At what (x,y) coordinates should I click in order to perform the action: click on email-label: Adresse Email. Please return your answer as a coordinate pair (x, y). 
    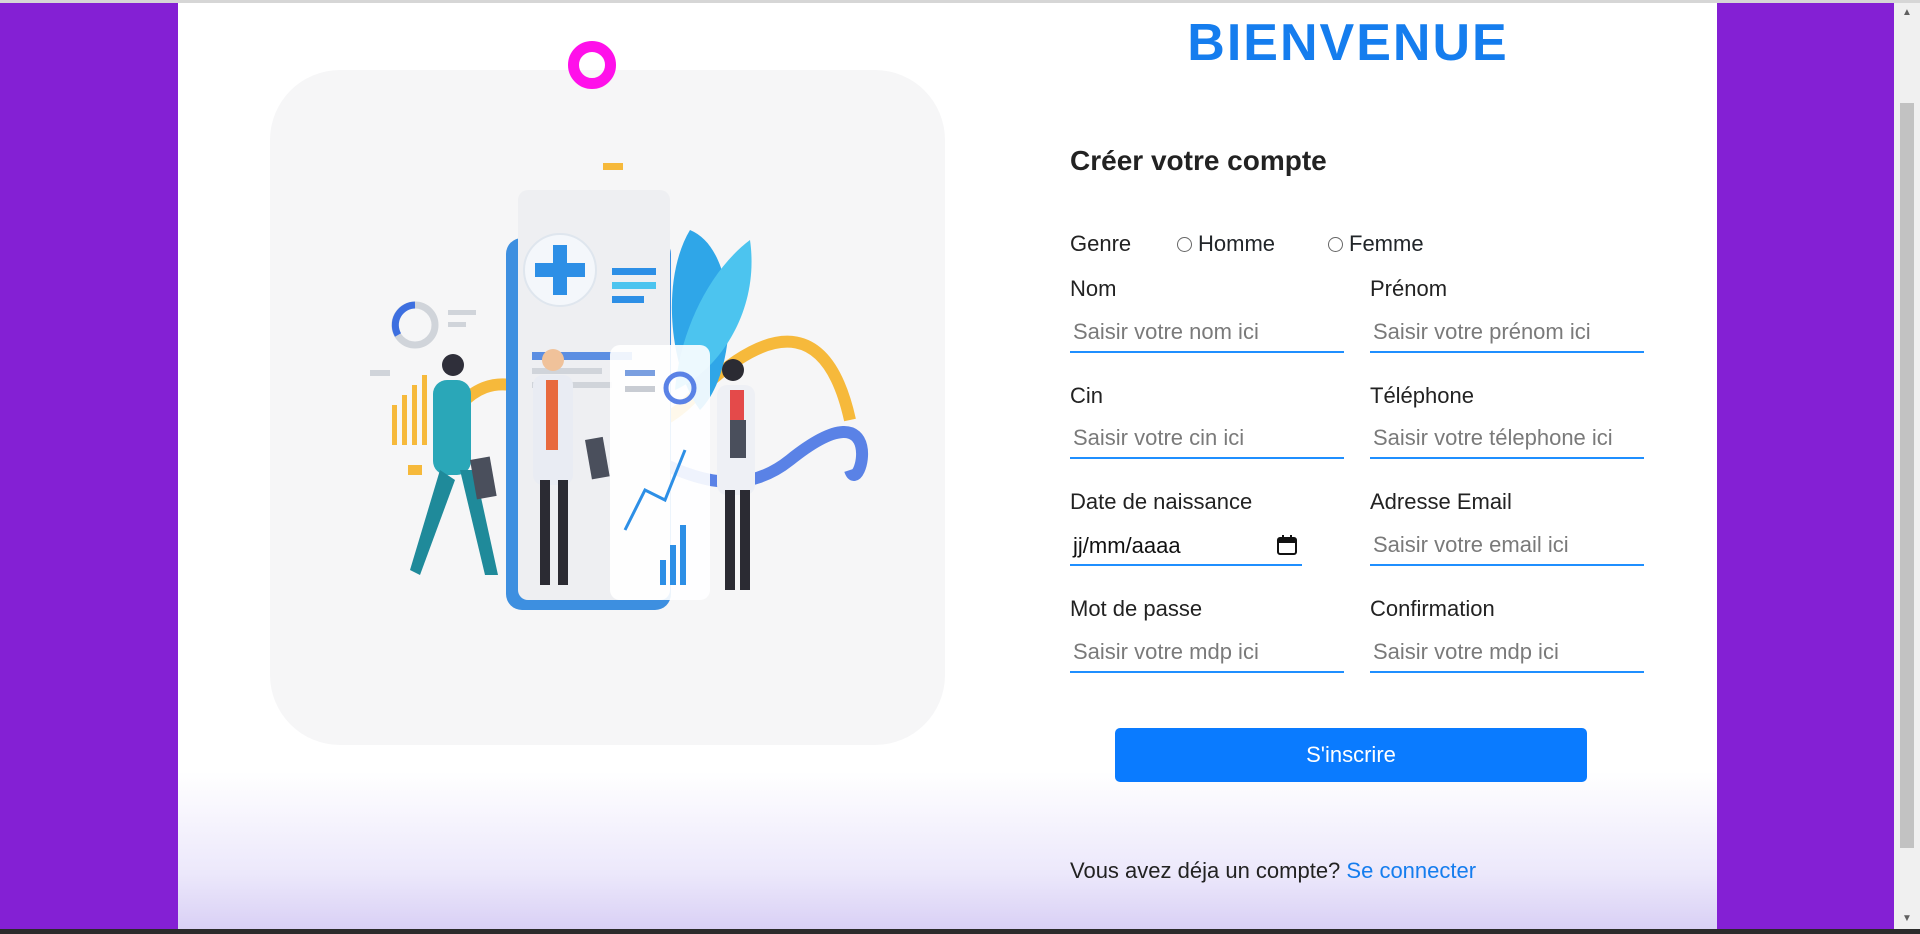
    Looking at the image, I should click on (1441, 501).